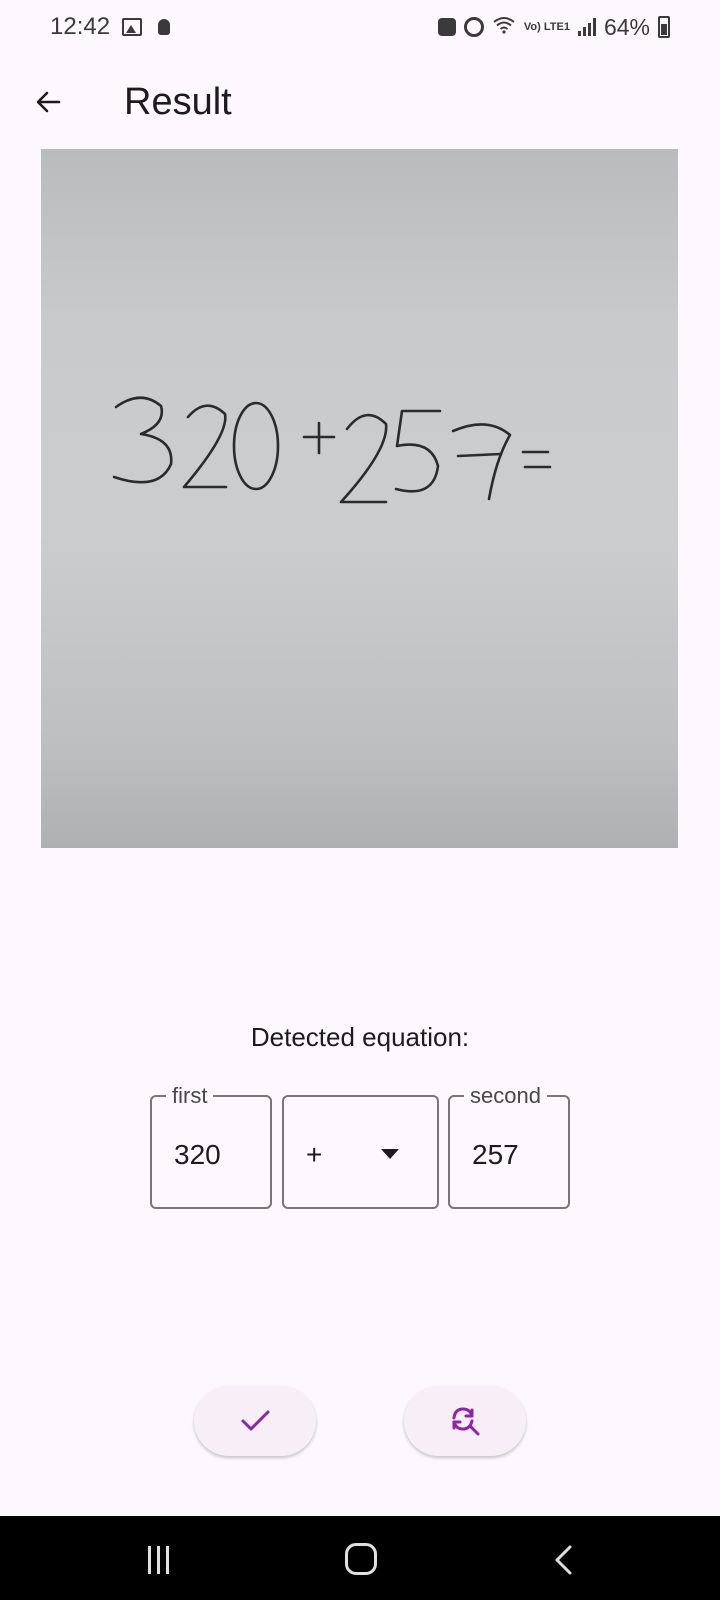 The height and width of the screenshot is (1600, 720). What do you see at coordinates (360, 1037) in the screenshot?
I see `detected-equation-label: Detected equation:` at bounding box center [360, 1037].